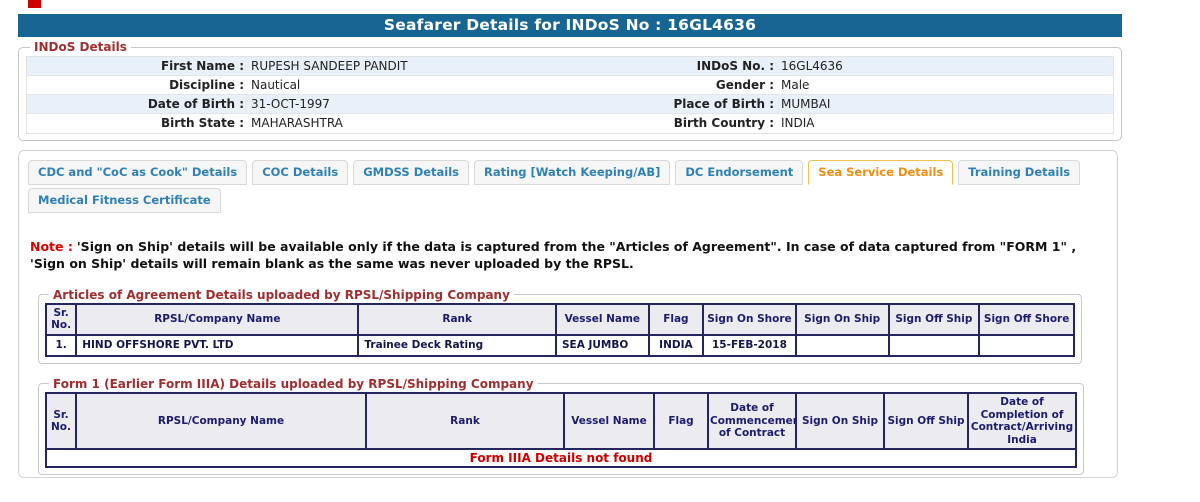  I want to click on field-label: Place of Birth :, so click(723, 104).